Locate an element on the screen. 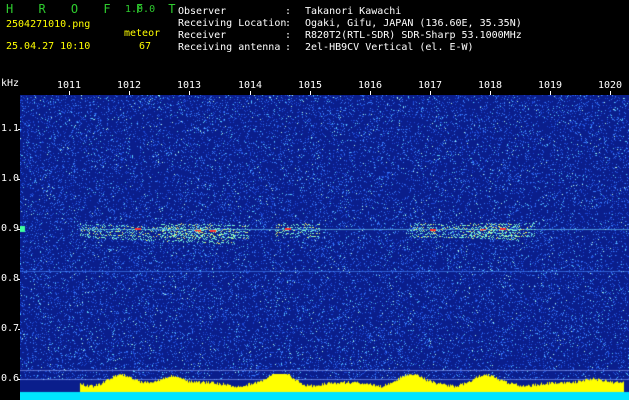 Image resolution: width=629 pixels, height=400 pixels. y-tick-label: 1.1 is located at coordinates (10, 128).